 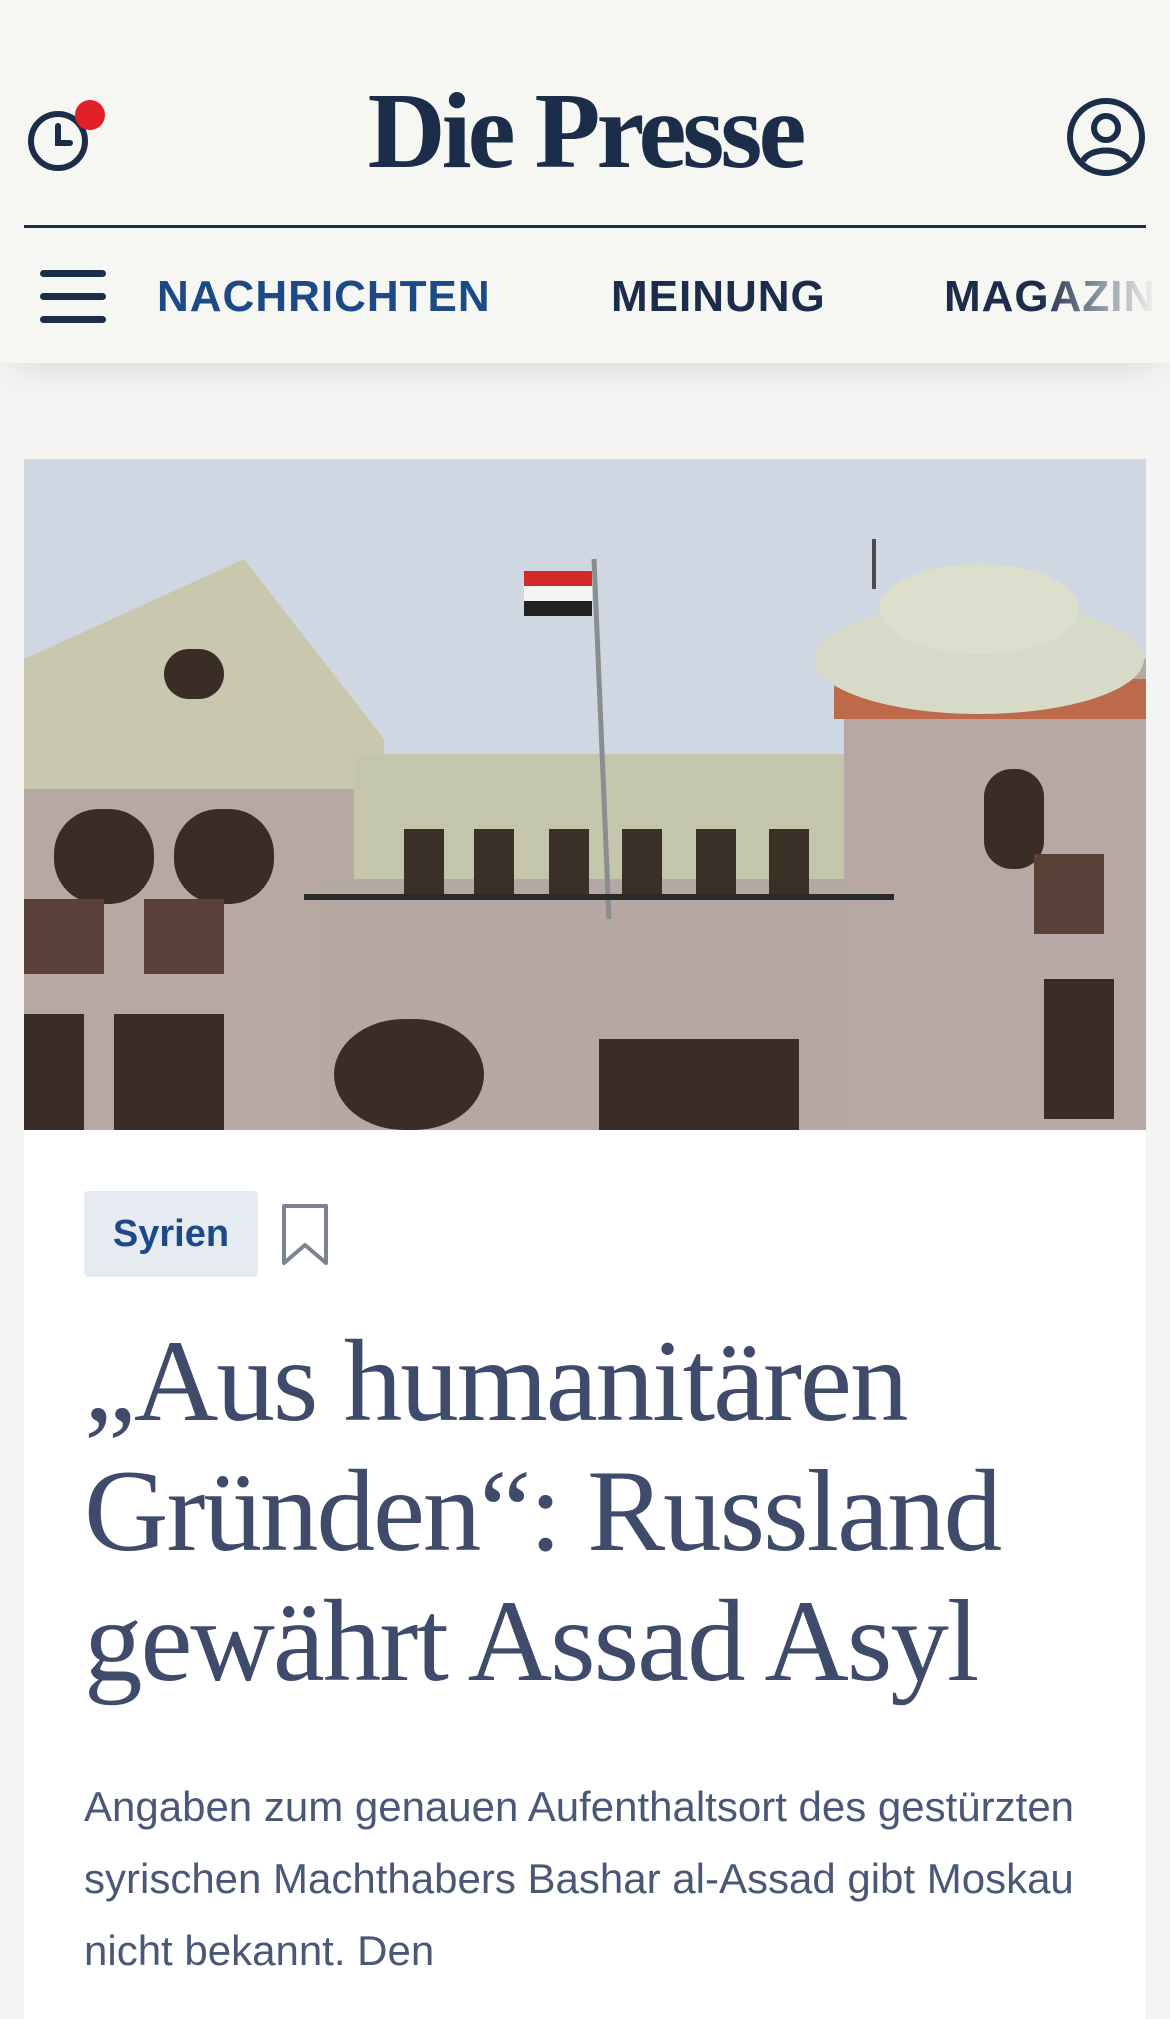 What do you see at coordinates (718, 297) in the screenshot?
I see `nav-item-meinung: MEINUNG` at bounding box center [718, 297].